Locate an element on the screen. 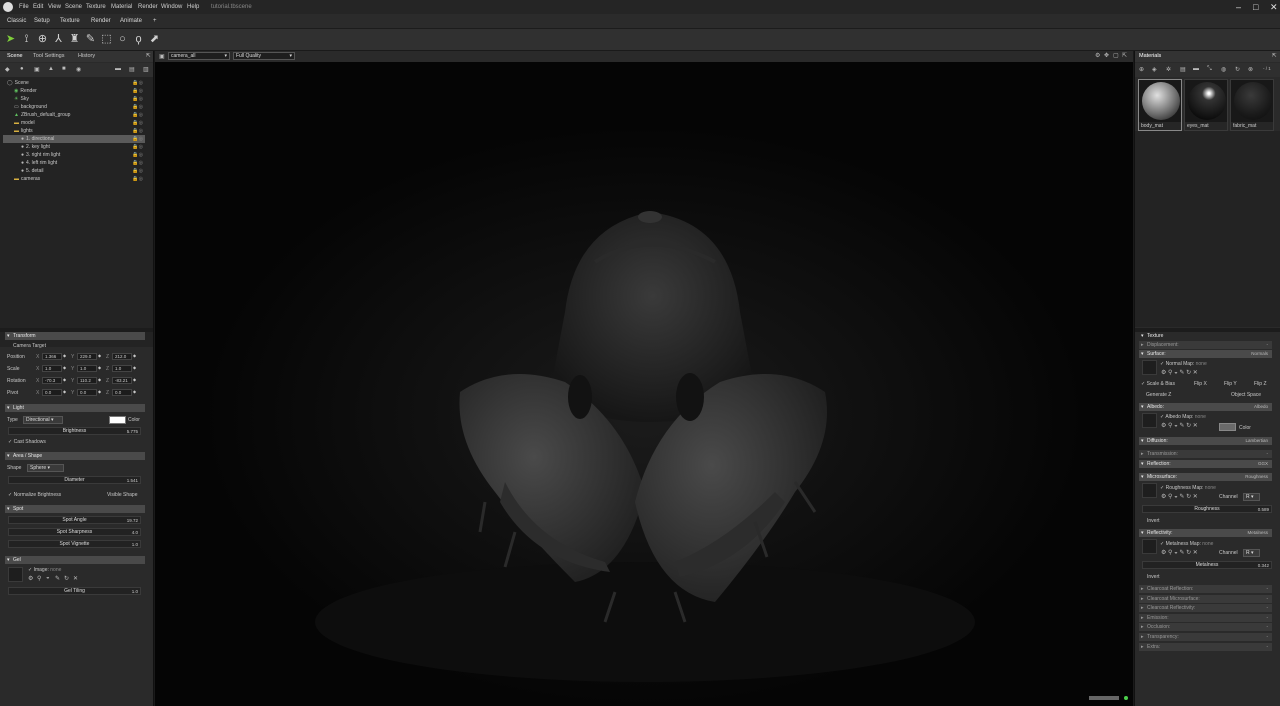  spot-slider: Spot Vignette 1.0 is located at coordinates (74, 544).